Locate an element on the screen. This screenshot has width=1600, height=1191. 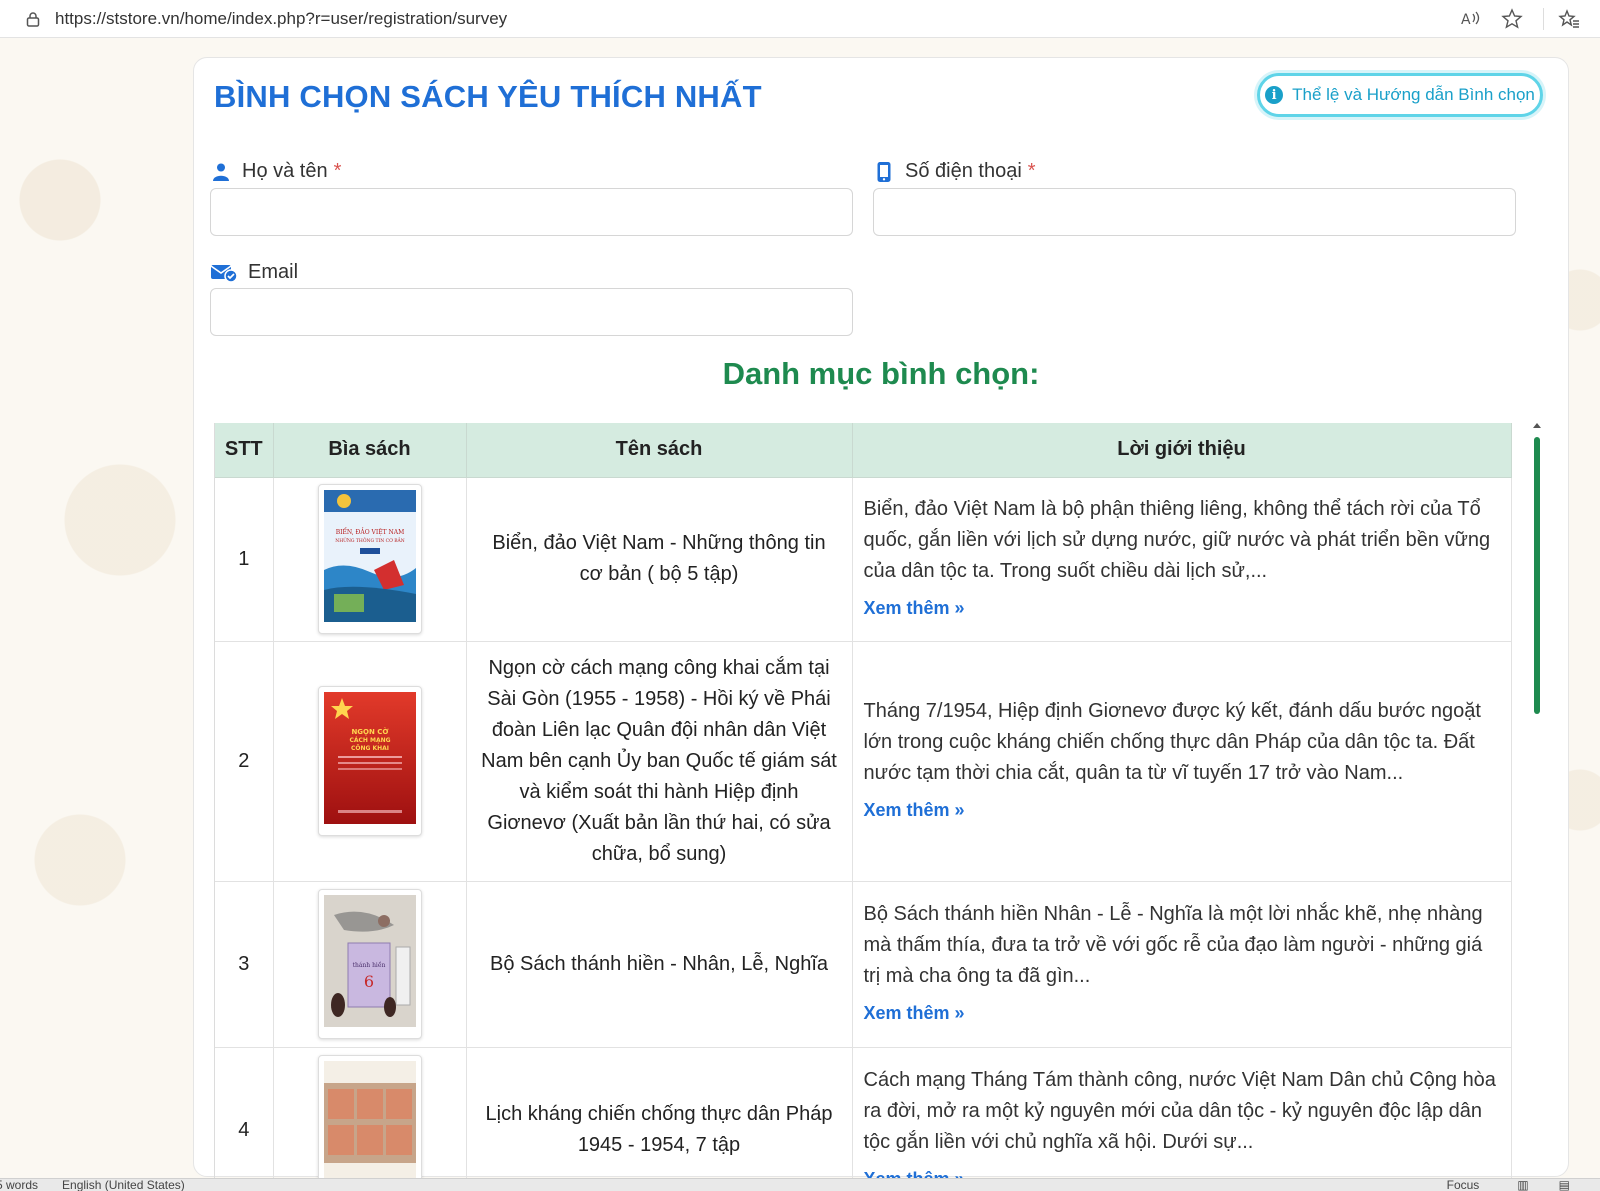
table-header-row: STT Bìa sách Tên sách Lời giới thiệu is located at coordinates (863, 450).